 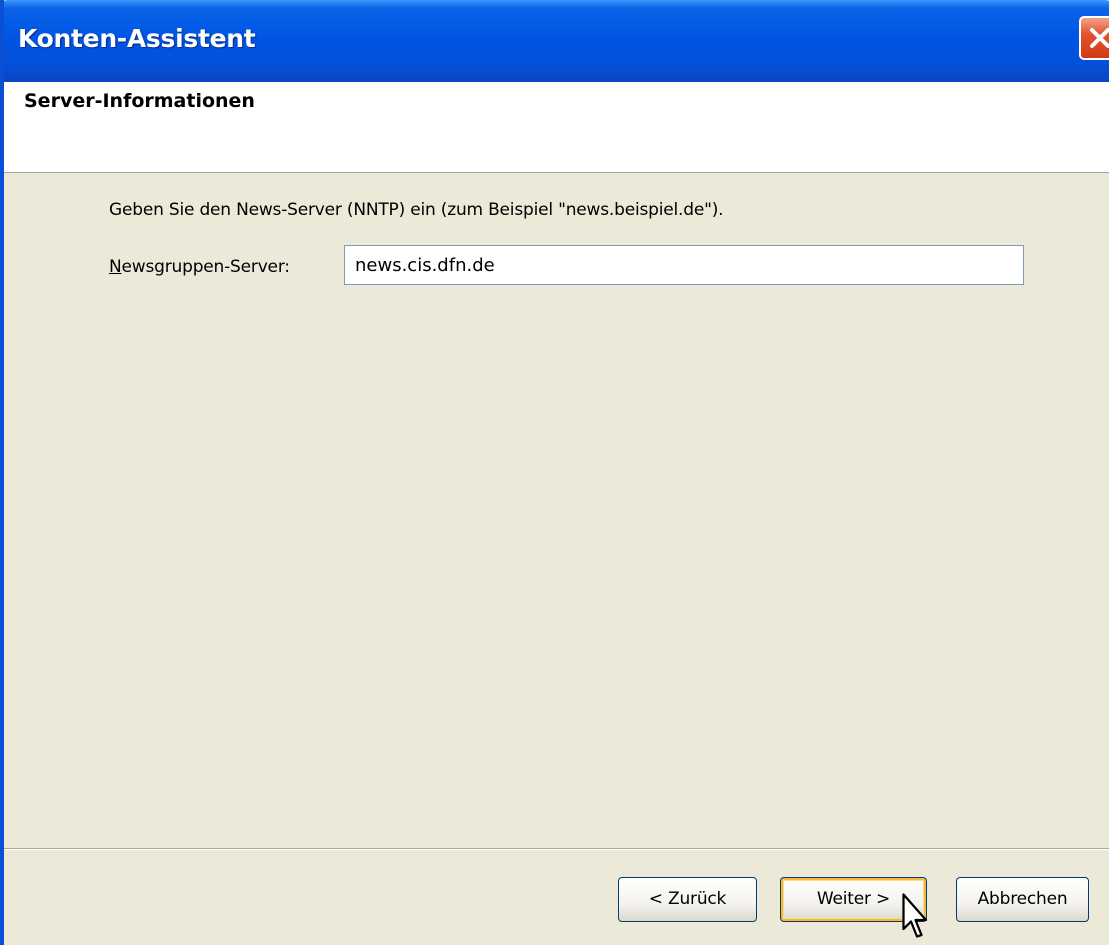 I want to click on server-label-accelerator: N, so click(x=115, y=267).